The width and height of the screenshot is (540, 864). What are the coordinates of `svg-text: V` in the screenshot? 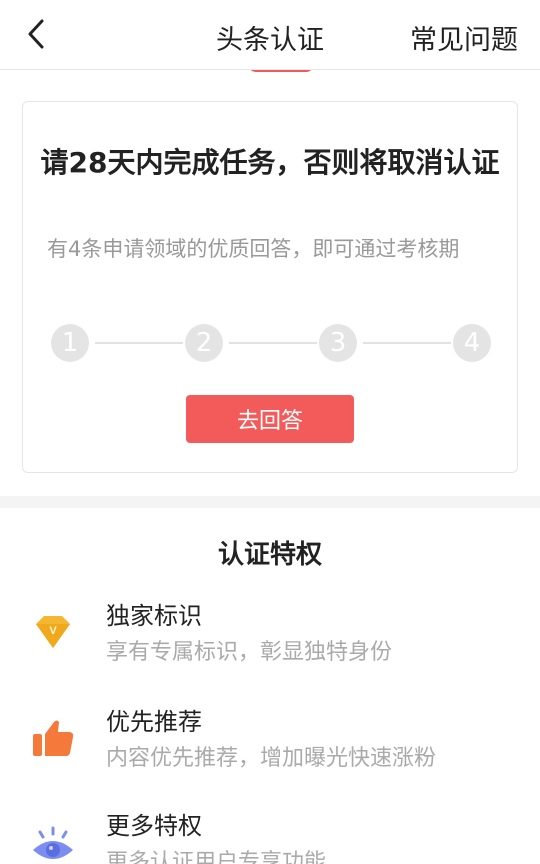 It's located at (53, 631).